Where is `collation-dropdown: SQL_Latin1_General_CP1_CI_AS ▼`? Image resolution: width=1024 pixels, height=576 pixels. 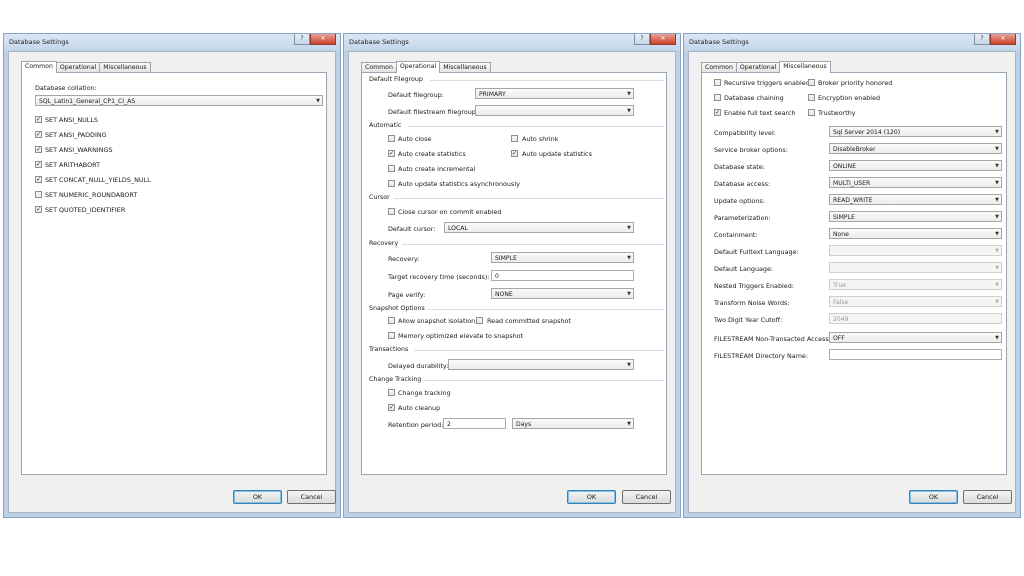 collation-dropdown: SQL_Latin1_General_CP1_CI_AS ▼ is located at coordinates (179, 100).